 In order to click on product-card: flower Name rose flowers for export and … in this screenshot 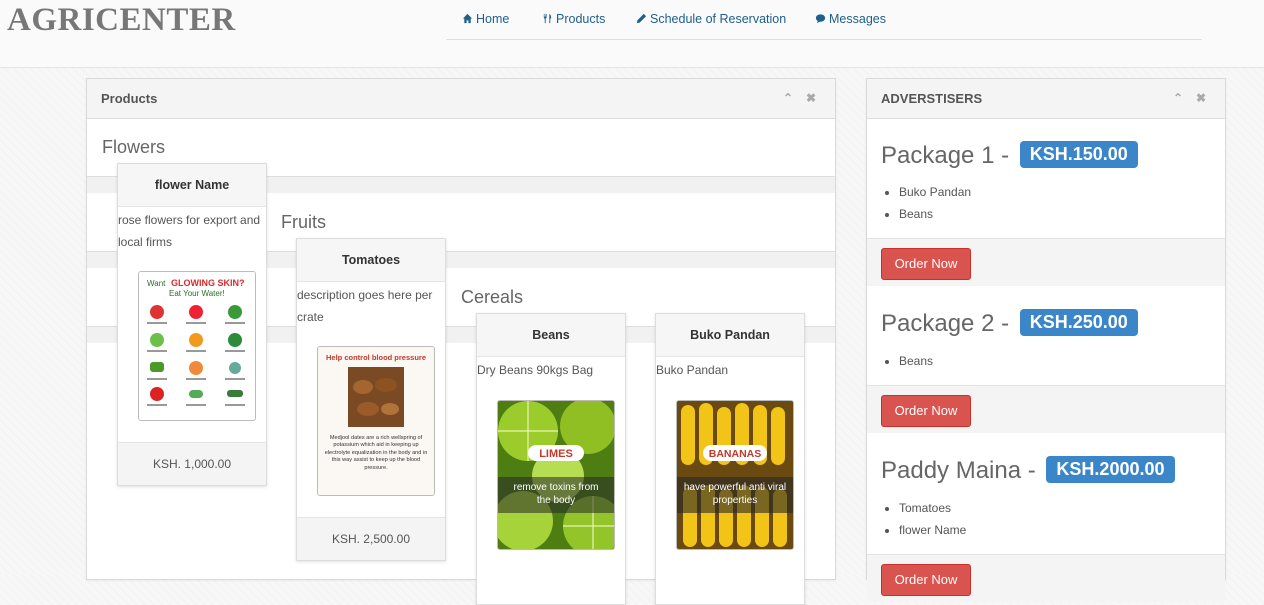, I will do `click(192, 324)`.